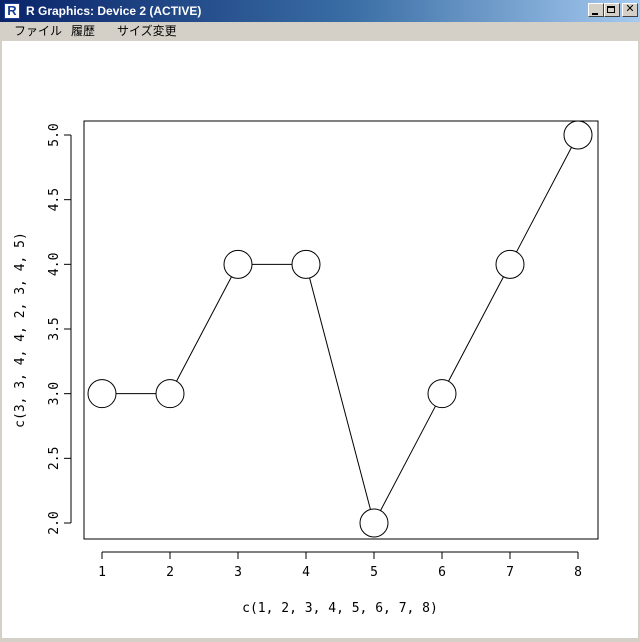  Describe the element at coordinates (147, 31) in the screenshot. I see `menu-resize: サイズ変更` at that location.